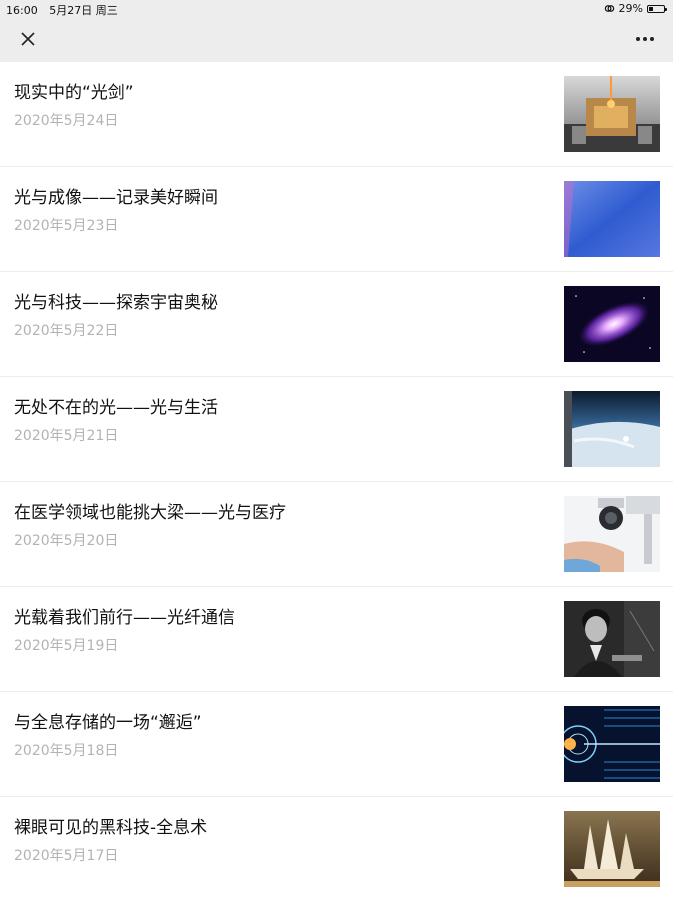 Image resolution: width=673 pixels, height=901 pixels. I want to click on article-title: 光与科技——探索宇宙奥秘, so click(116, 300).